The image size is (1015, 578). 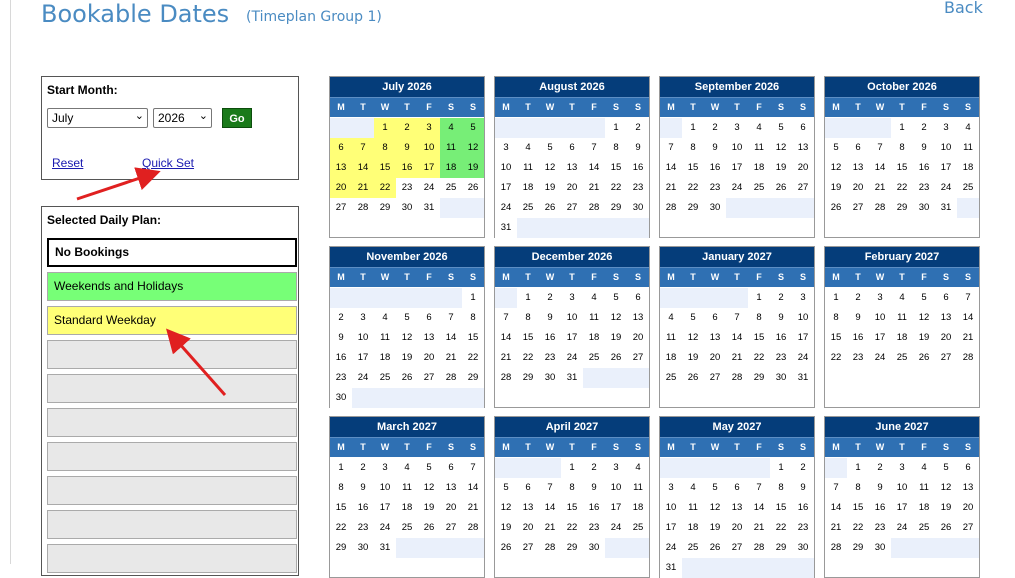 What do you see at coordinates (407, 168) in the screenshot?
I see `day-cell: 16` at bounding box center [407, 168].